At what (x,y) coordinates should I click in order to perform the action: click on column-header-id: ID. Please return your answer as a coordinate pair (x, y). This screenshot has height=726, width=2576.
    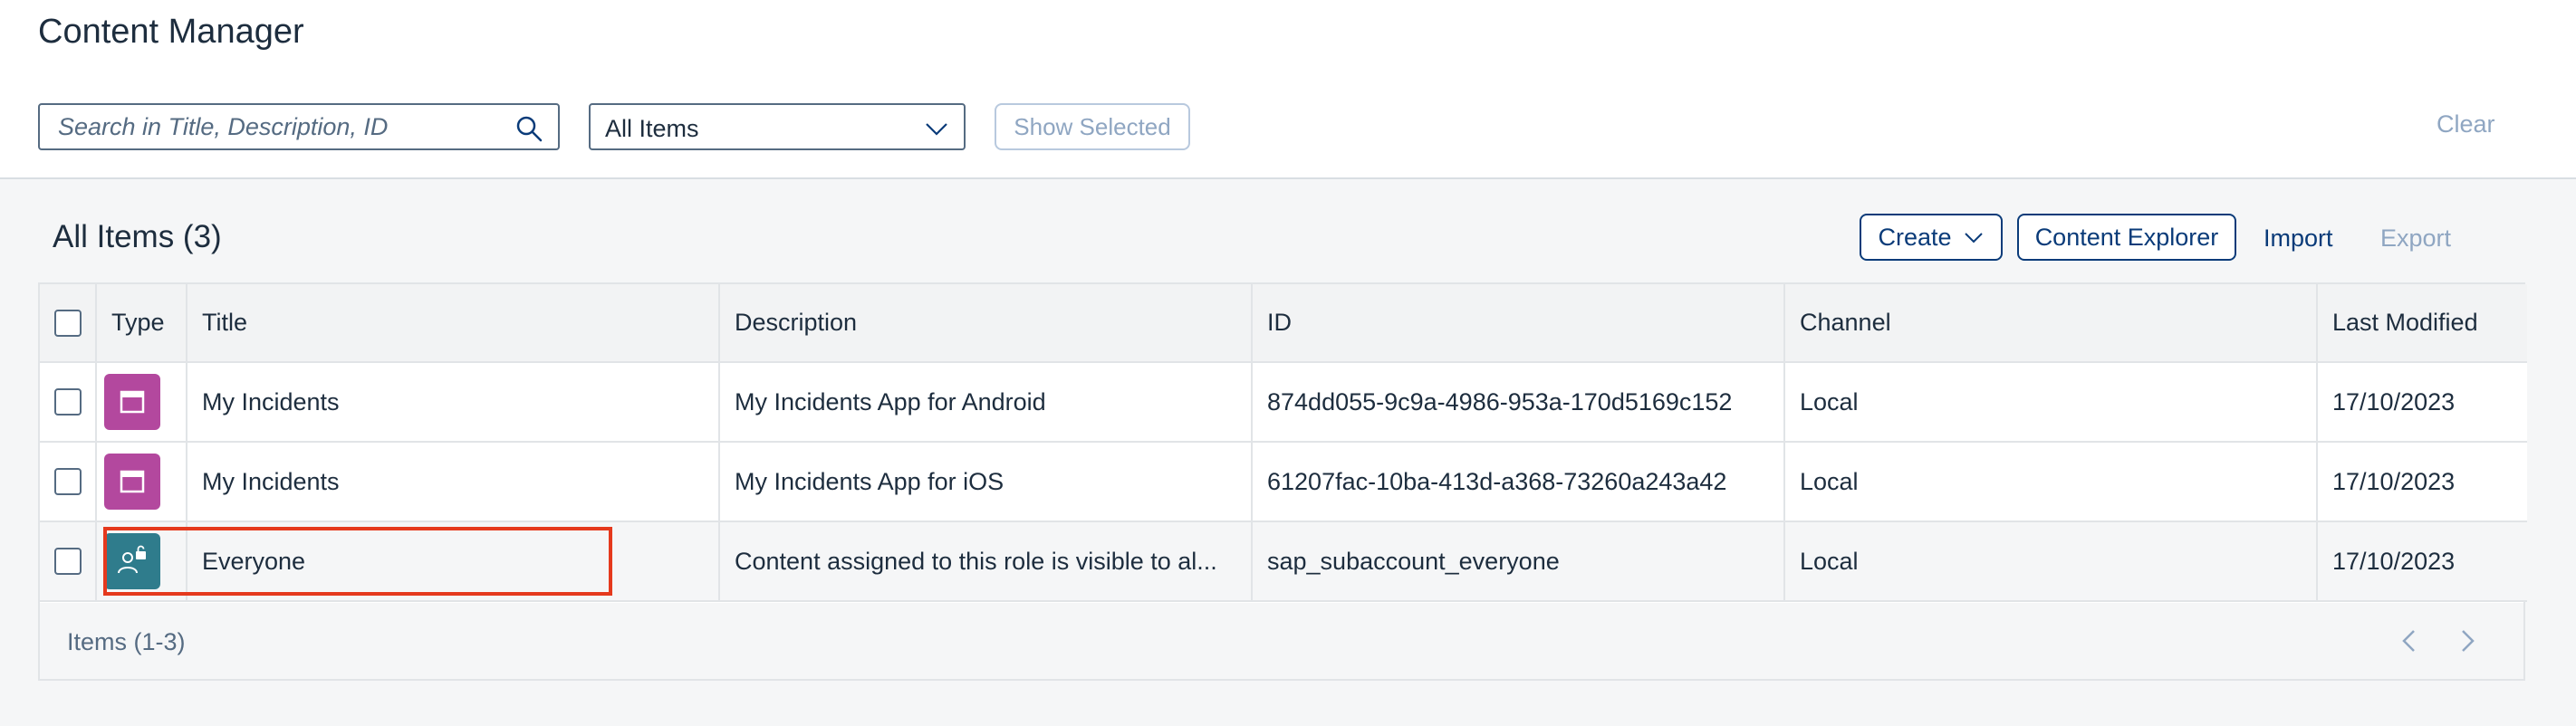
    Looking at the image, I should click on (1518, 323).